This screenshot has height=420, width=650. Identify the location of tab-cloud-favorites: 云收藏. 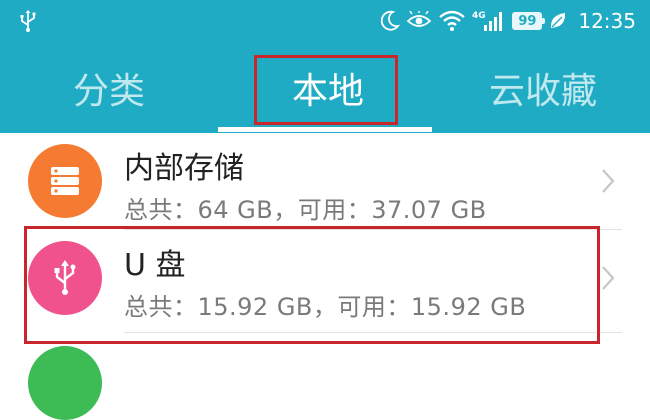
(543, 88).